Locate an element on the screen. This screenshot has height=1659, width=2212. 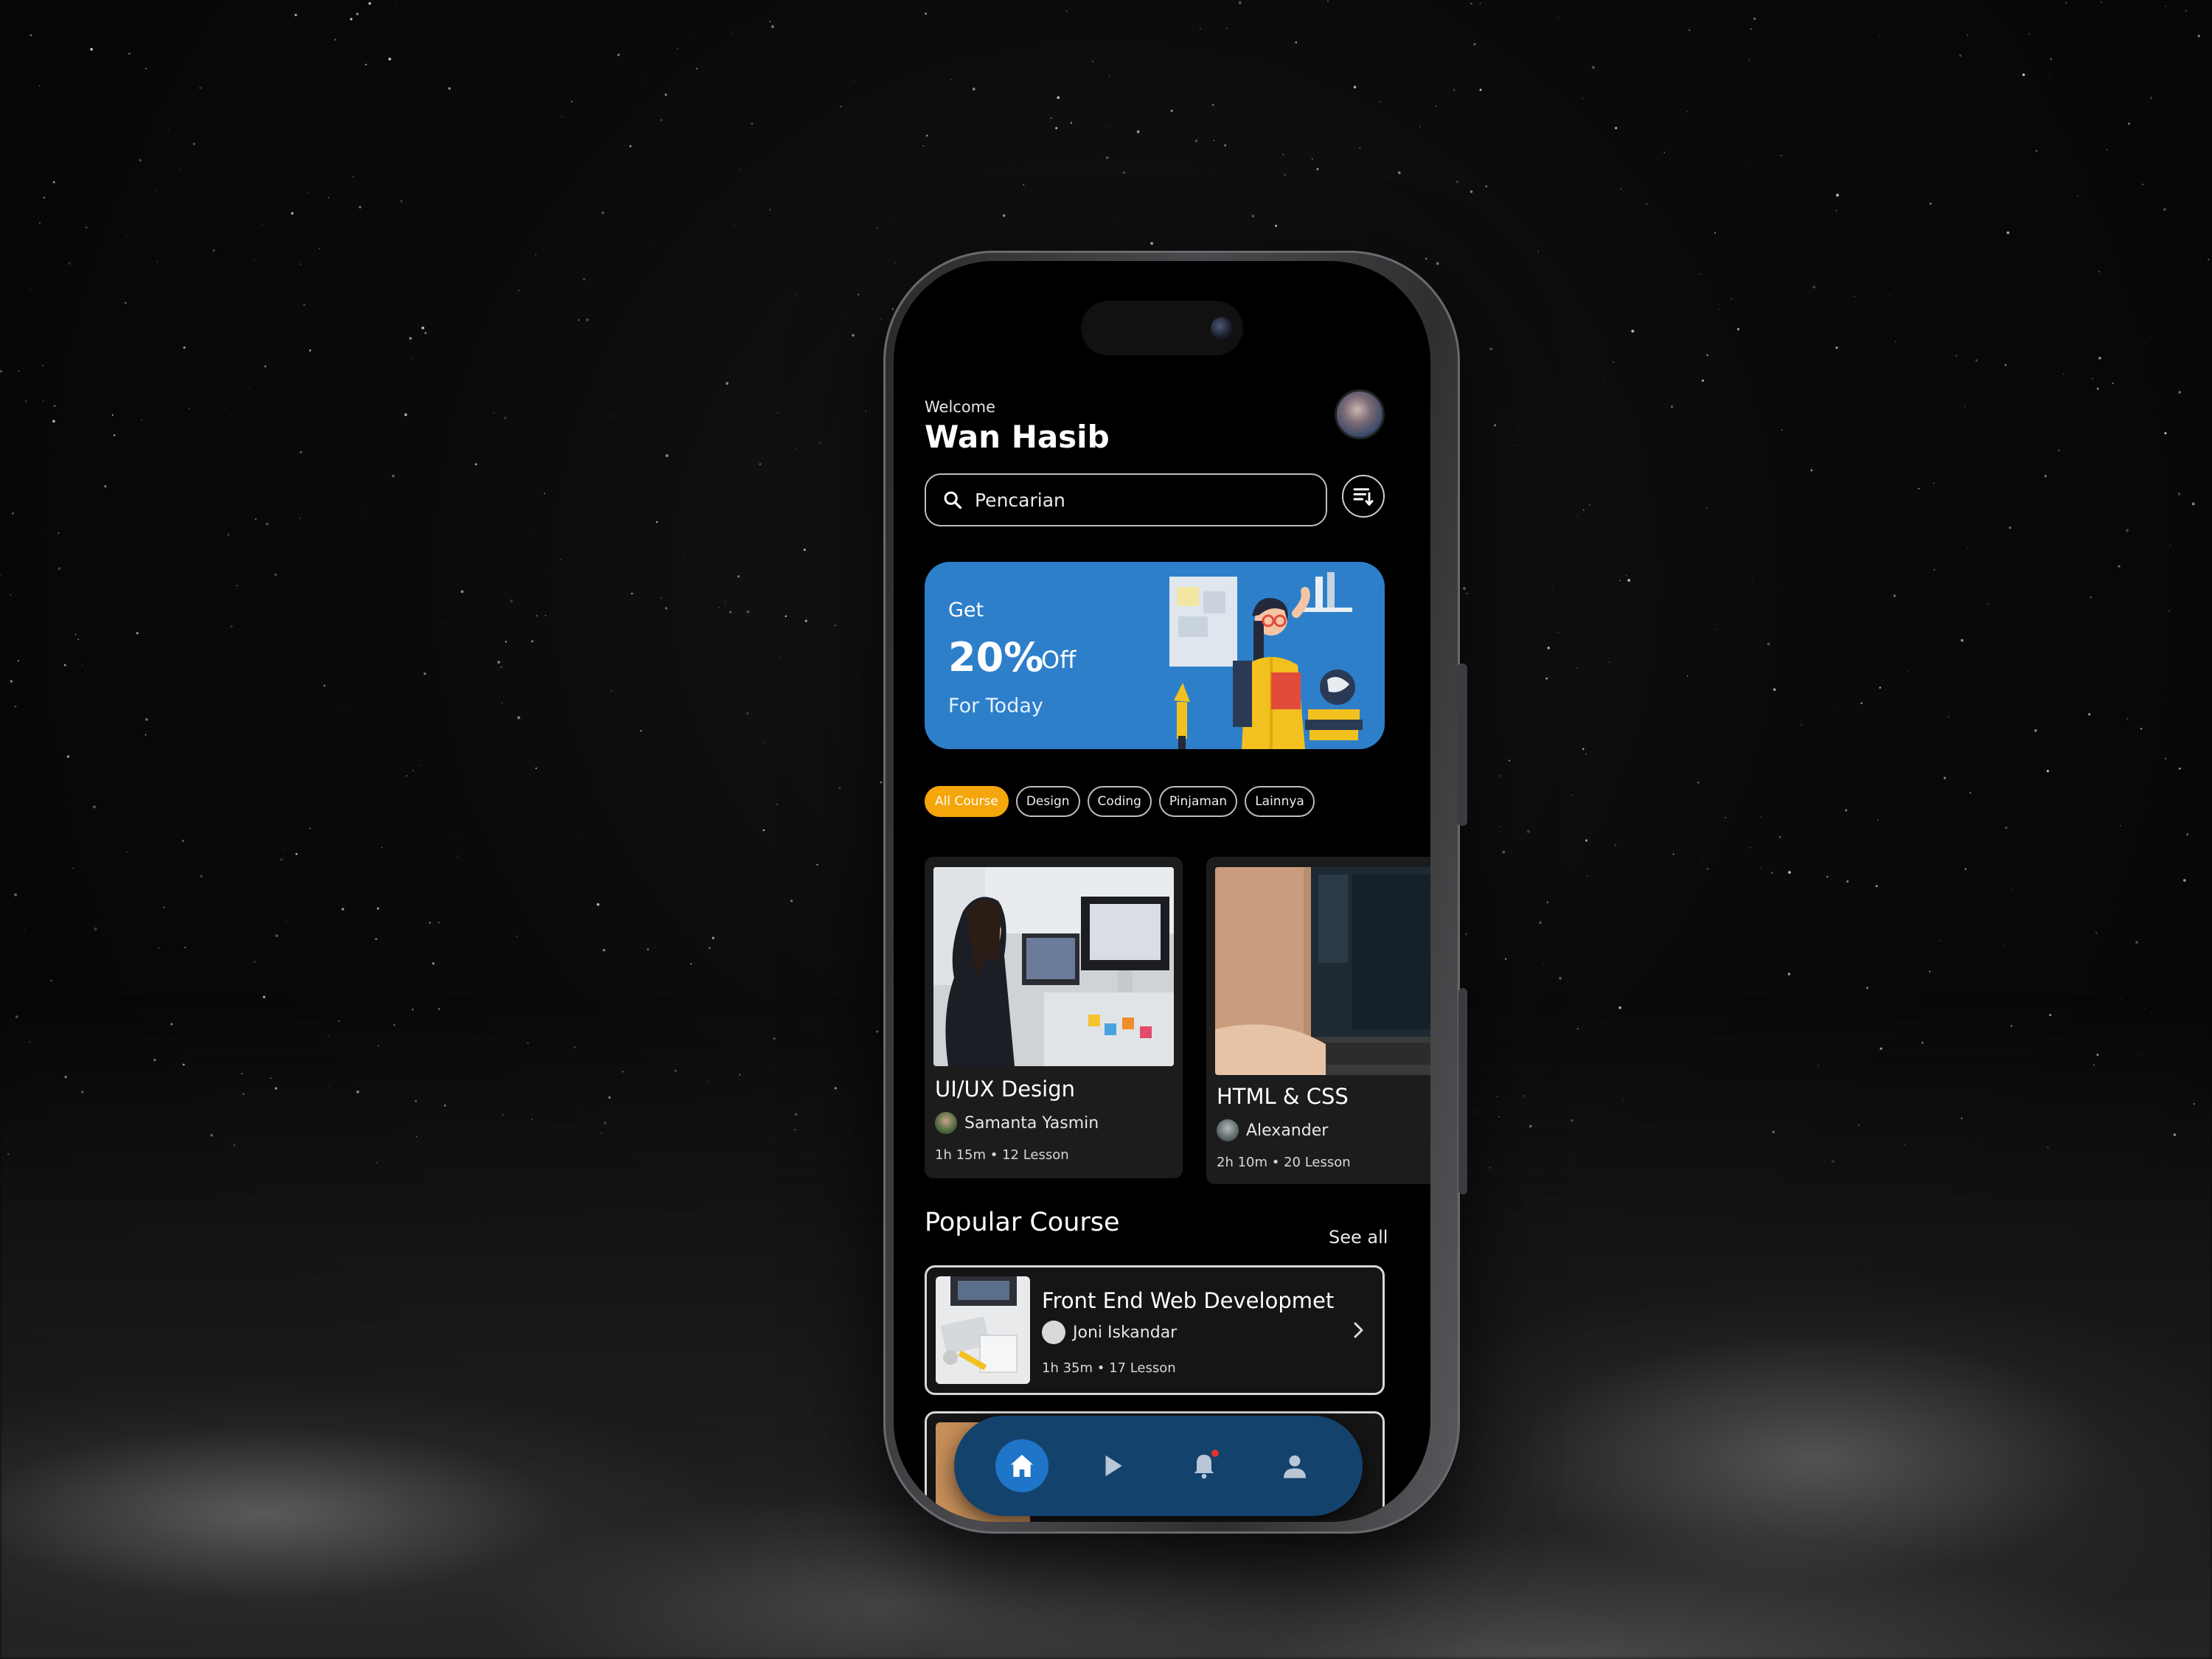
course-title: UI/UX Design is located at coordinates (1005, 1089).